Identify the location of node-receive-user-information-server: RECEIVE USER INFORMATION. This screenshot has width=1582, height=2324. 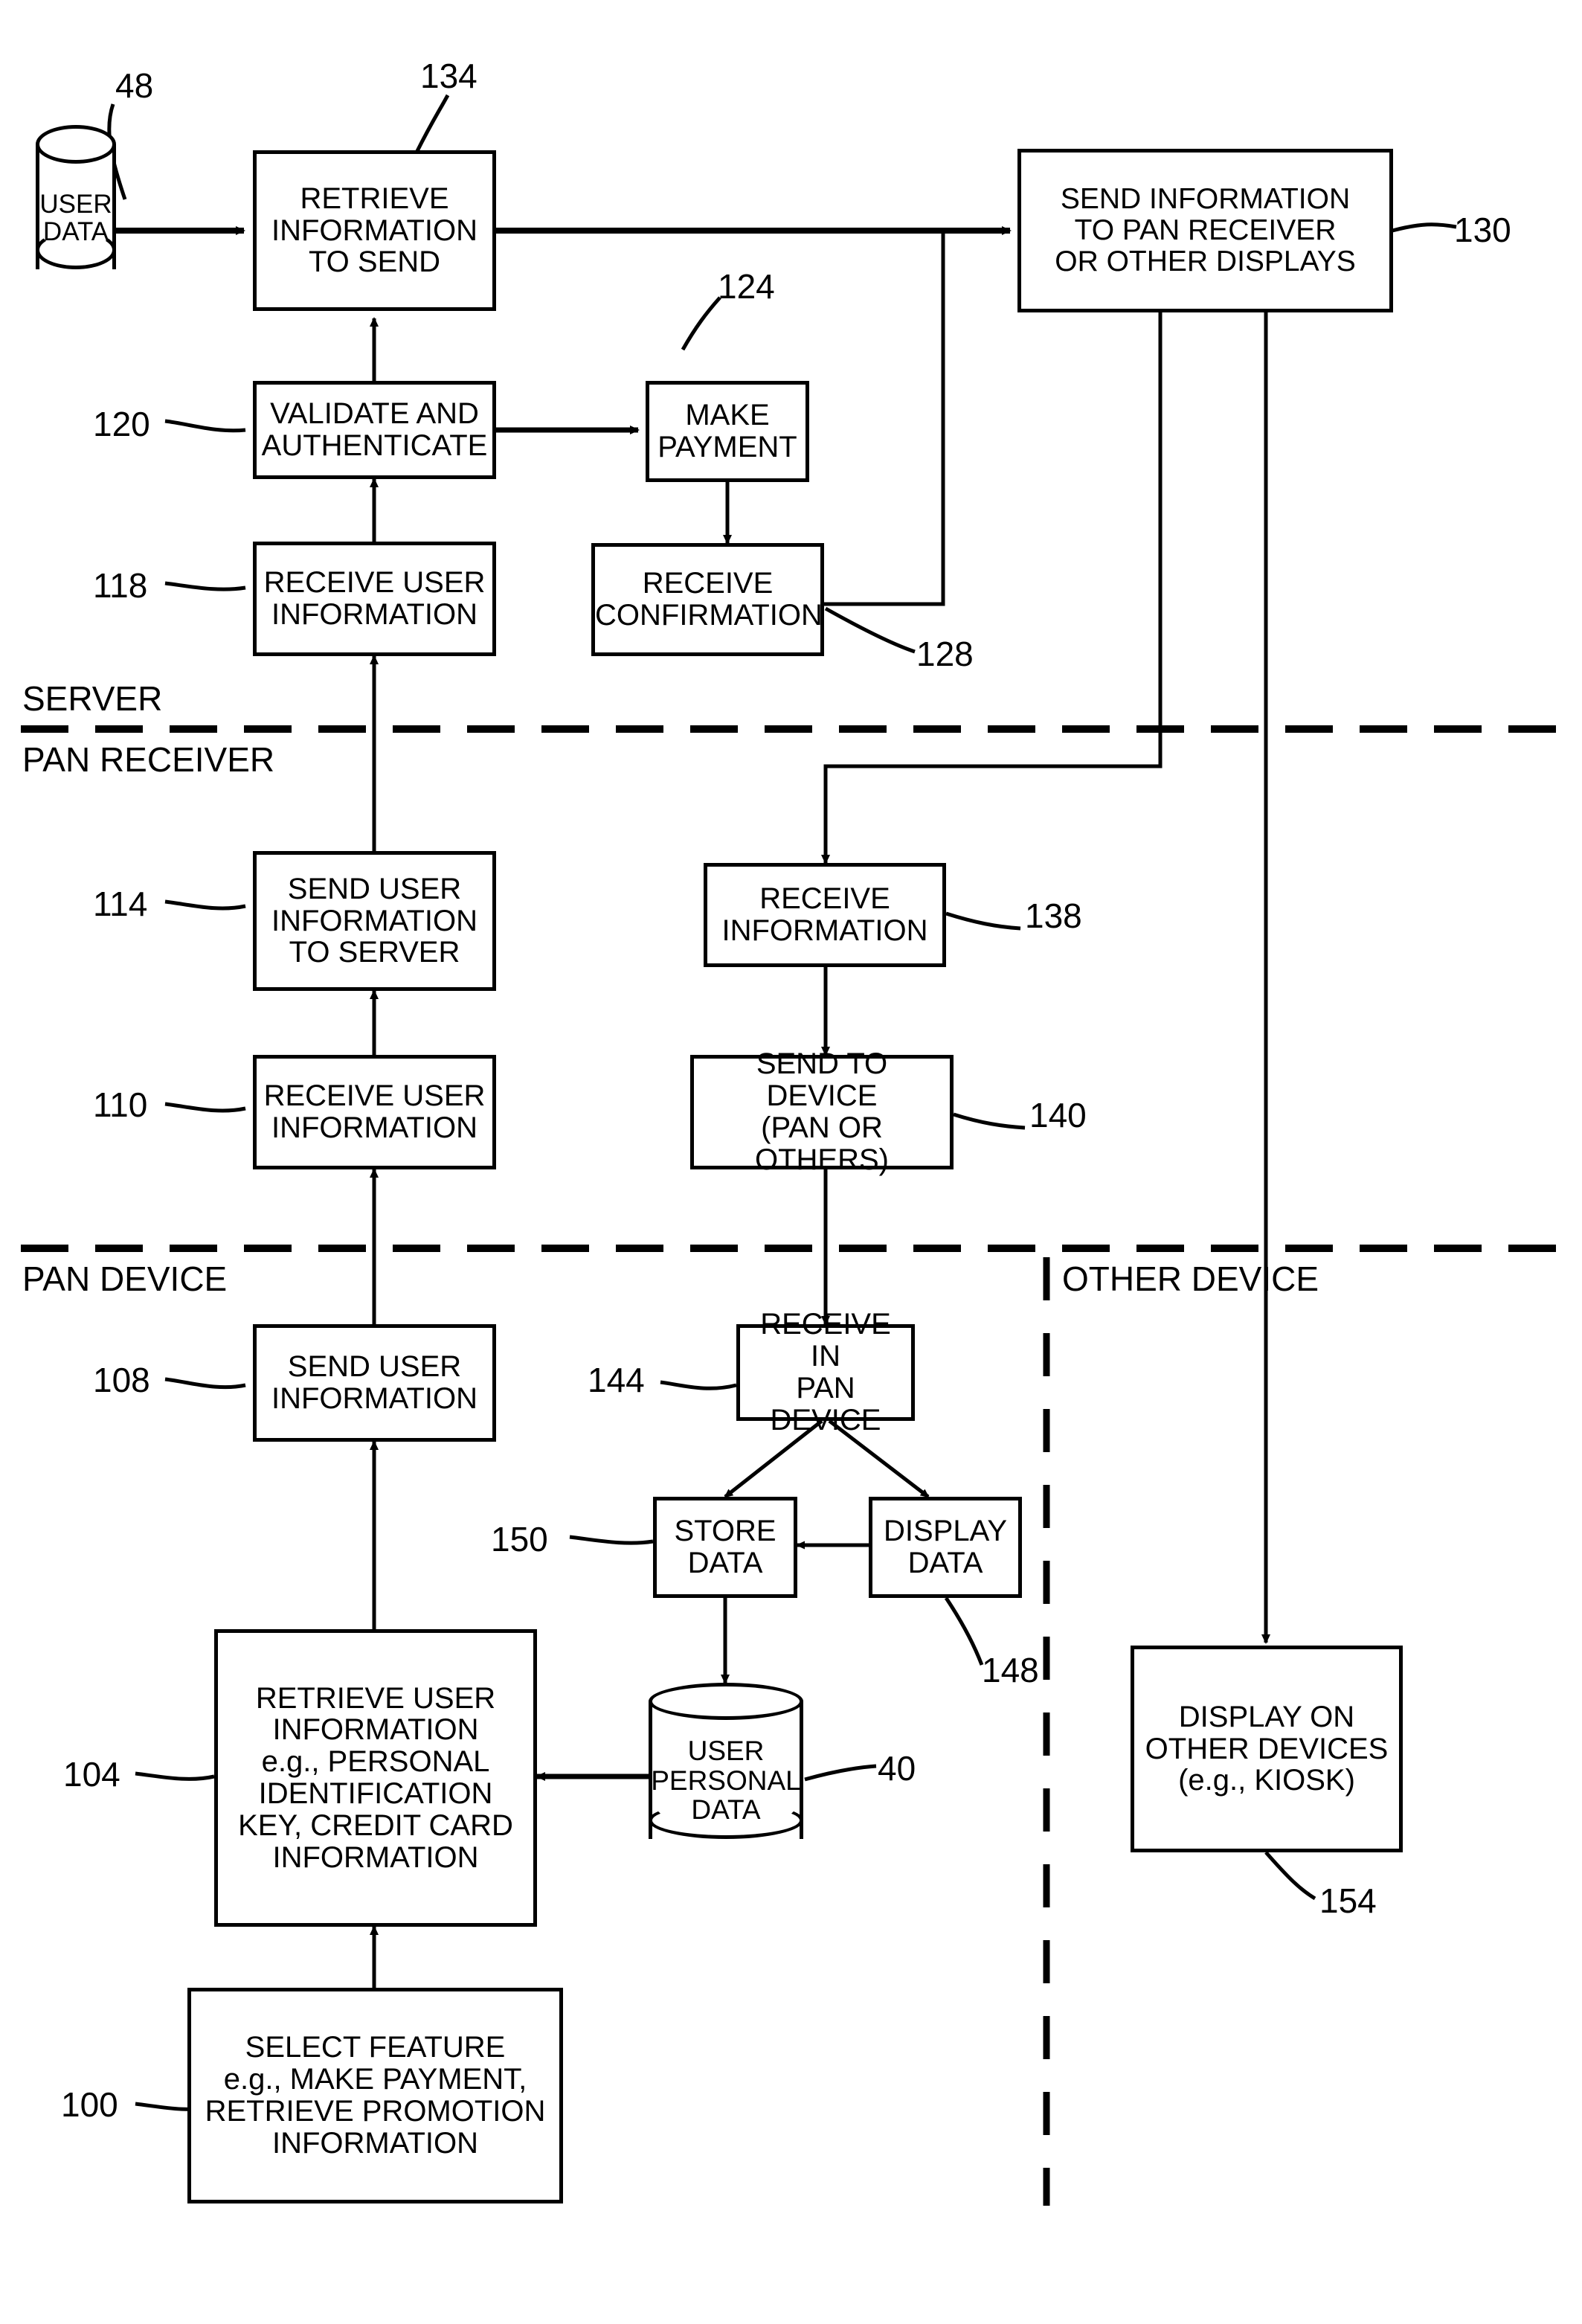
(374, 599).